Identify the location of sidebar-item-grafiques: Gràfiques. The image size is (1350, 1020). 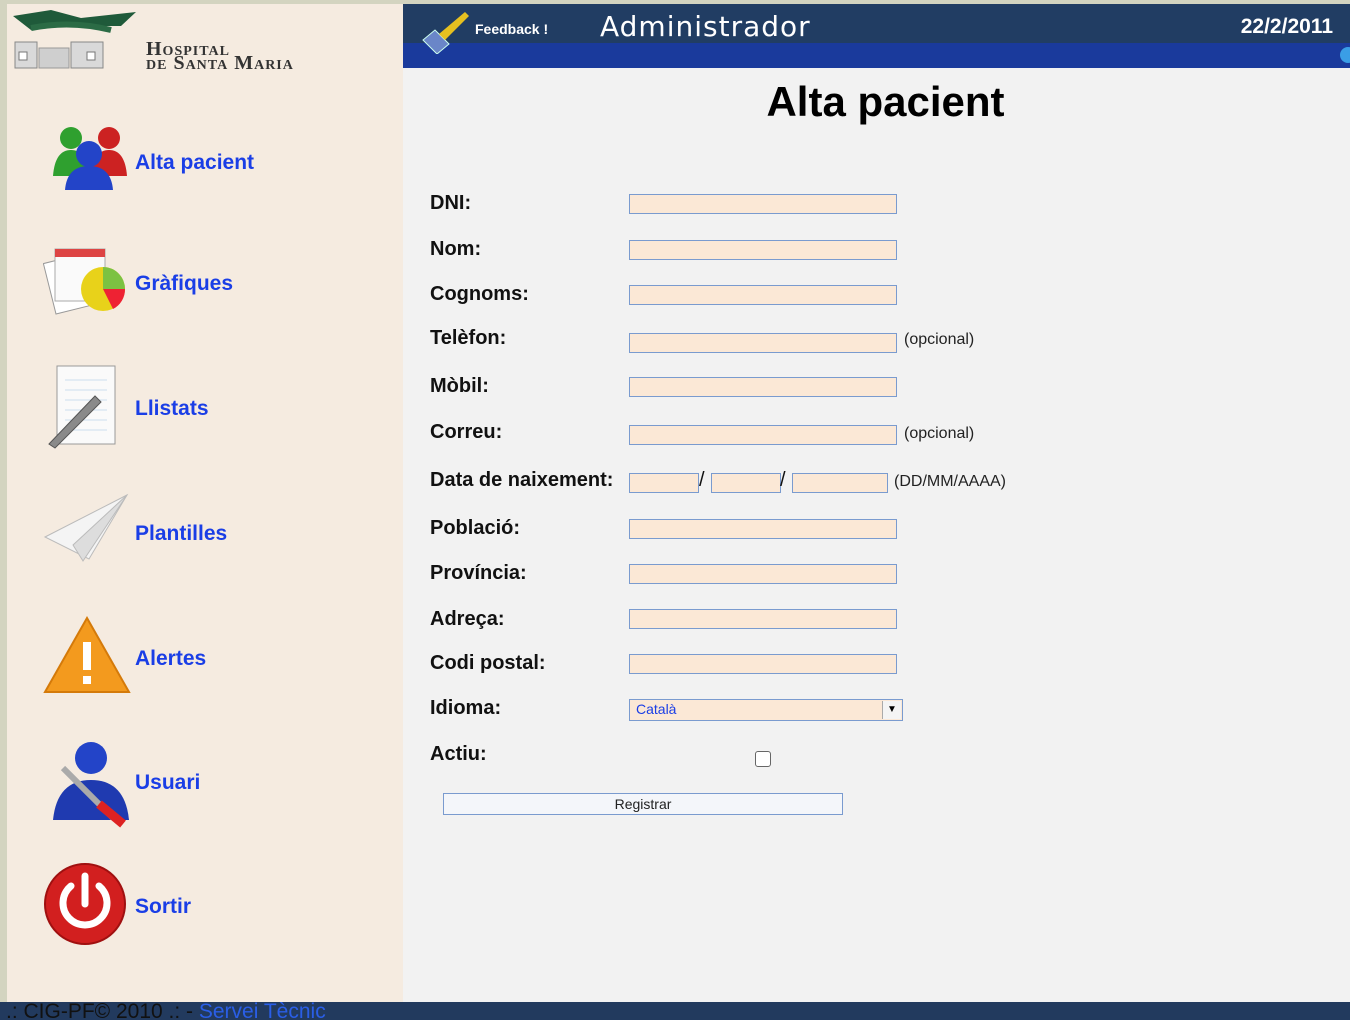
(208, 284).